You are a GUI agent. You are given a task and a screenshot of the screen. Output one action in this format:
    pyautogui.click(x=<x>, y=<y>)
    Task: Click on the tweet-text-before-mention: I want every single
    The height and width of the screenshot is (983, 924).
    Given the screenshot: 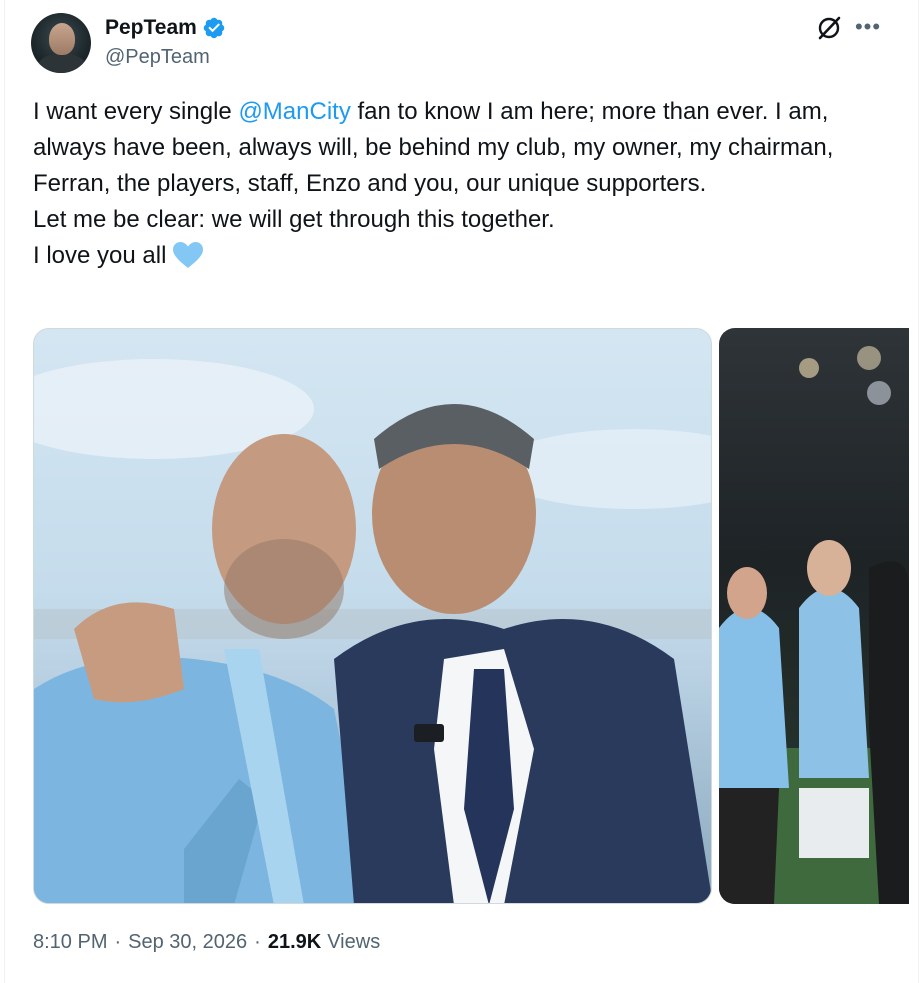 What is the action you would take?
    pyautogui.click(x=136, y=111)
    